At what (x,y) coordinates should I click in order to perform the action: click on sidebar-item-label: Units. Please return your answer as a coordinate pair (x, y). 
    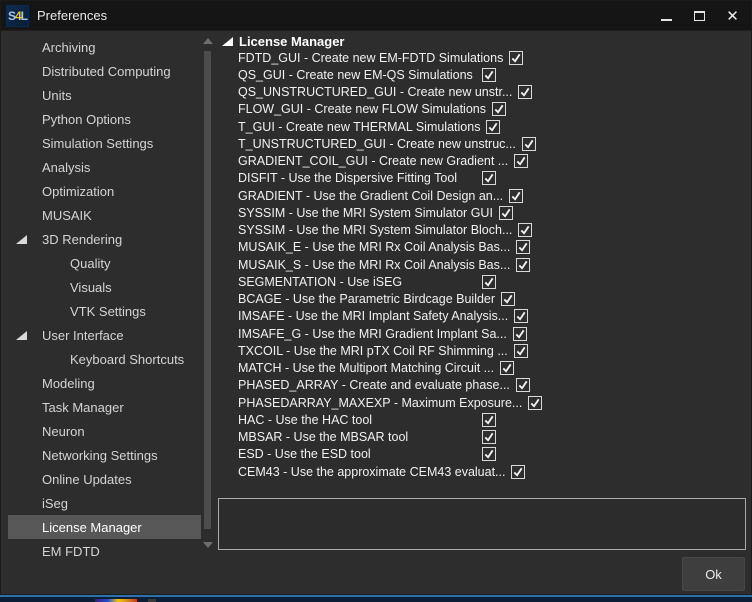
    Looking at the image, I should click on (57, 95).